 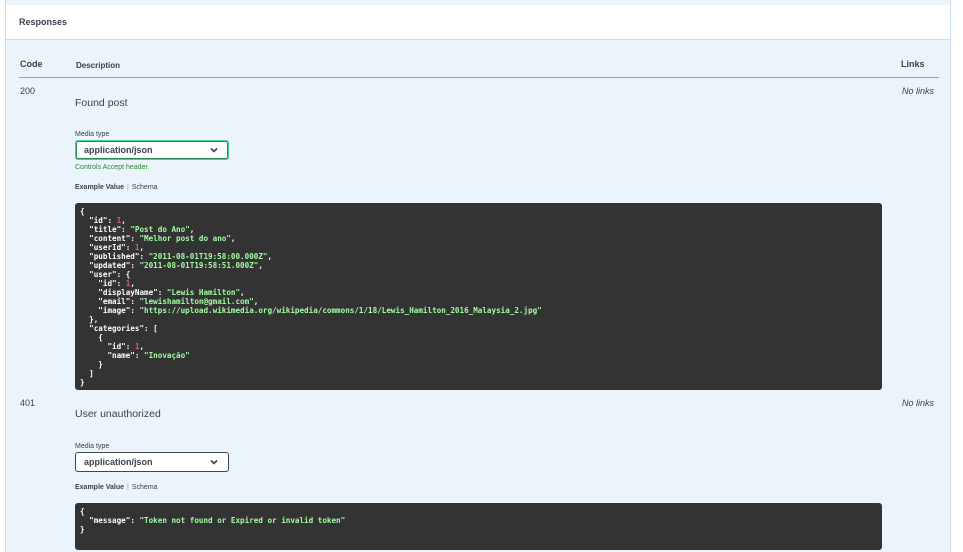 What do you see at coordinates (28, 91) in the screenshot?
I see `response-code: 200` at bounding box center [28, 91].